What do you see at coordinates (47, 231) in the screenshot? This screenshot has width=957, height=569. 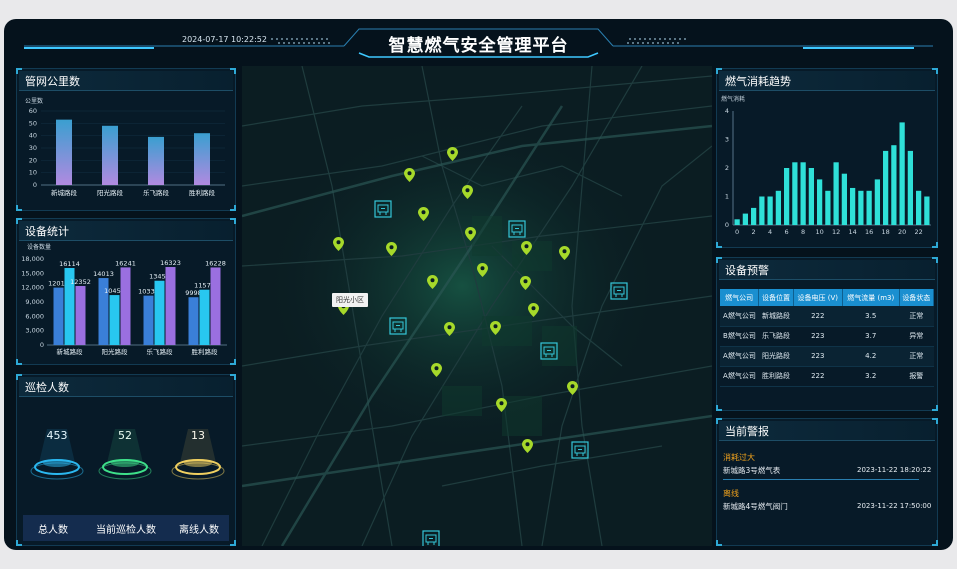 I see `device-stats-panel-title: 设备统计` at bounding box center [47, 231].